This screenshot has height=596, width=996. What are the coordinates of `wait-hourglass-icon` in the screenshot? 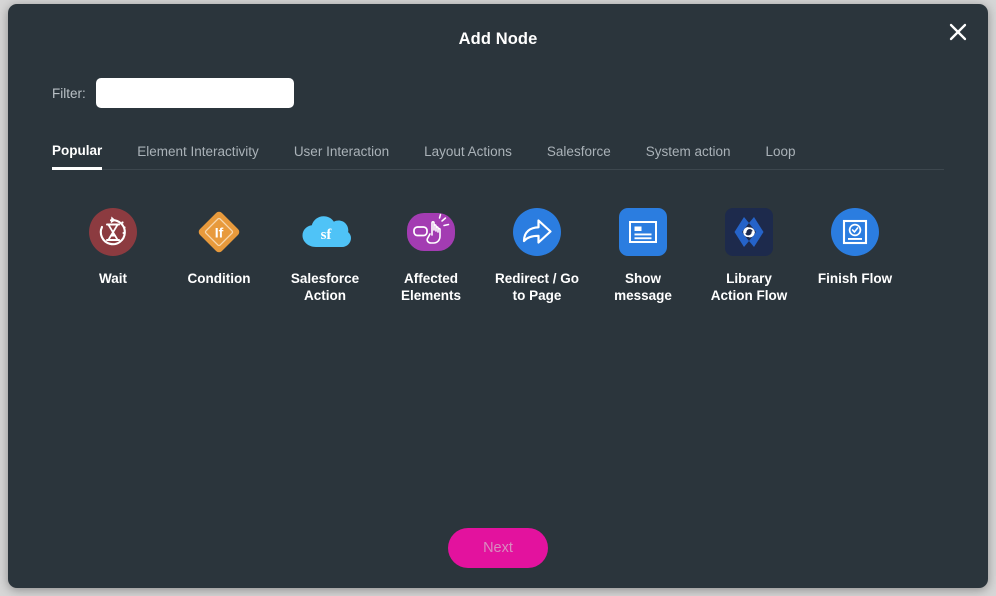 It's located at (113, 232).